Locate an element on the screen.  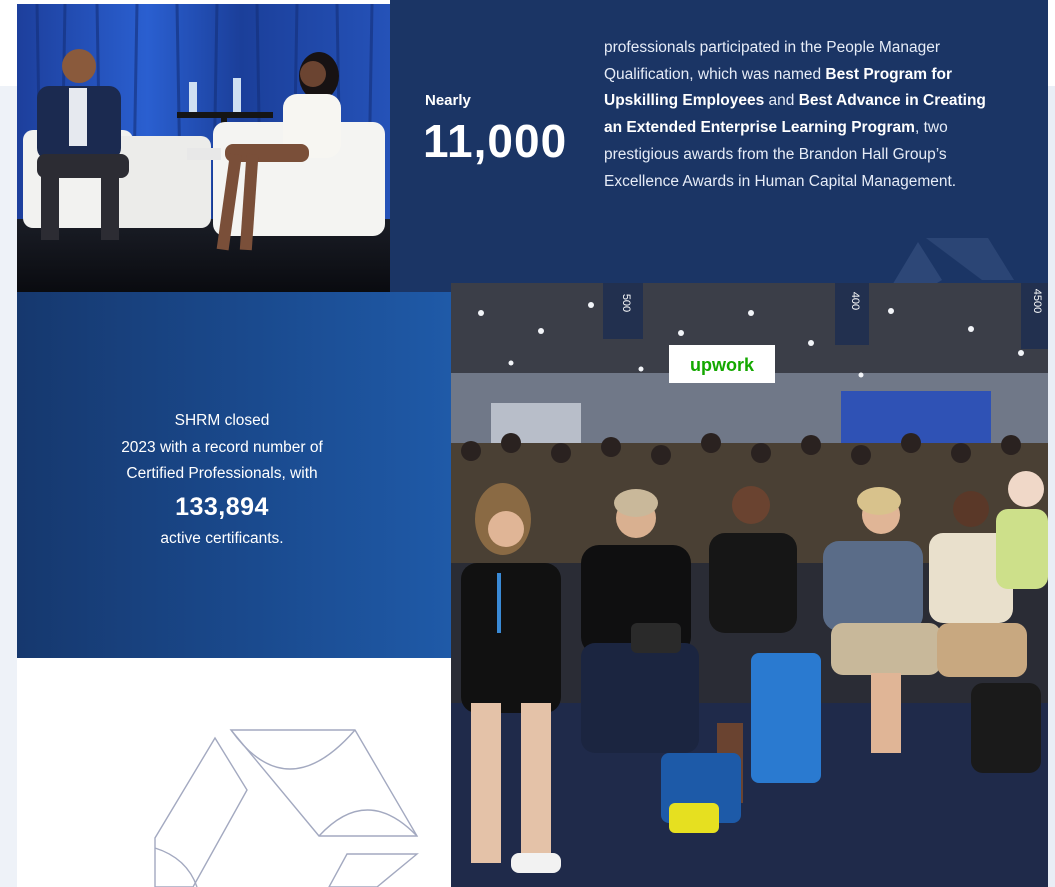
banner-4500: 4500 is located at coordinates (1037, 301).